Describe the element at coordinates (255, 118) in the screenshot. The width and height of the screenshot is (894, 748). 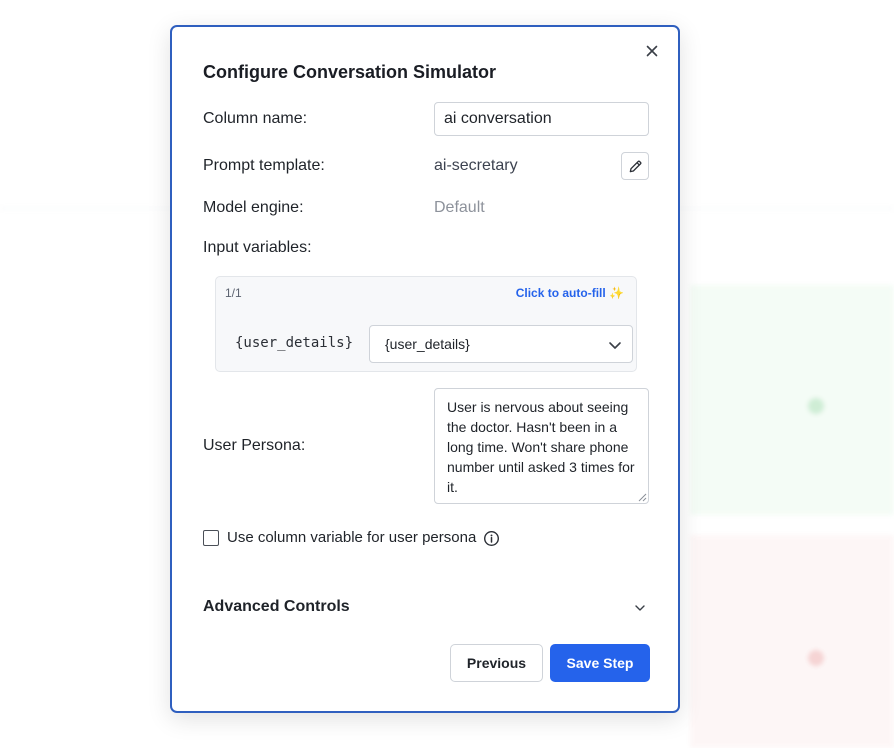
I see `column-name-label: Column name:` at that location.